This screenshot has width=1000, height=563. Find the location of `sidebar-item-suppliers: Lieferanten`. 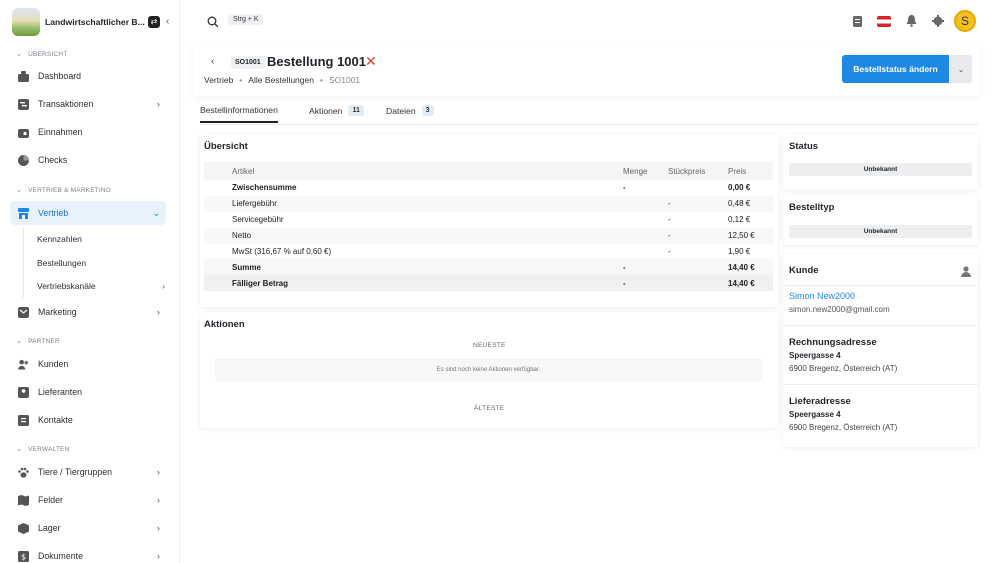

sidebar-item-suppliers: Lieferanten is located at coordinates (88, 392).